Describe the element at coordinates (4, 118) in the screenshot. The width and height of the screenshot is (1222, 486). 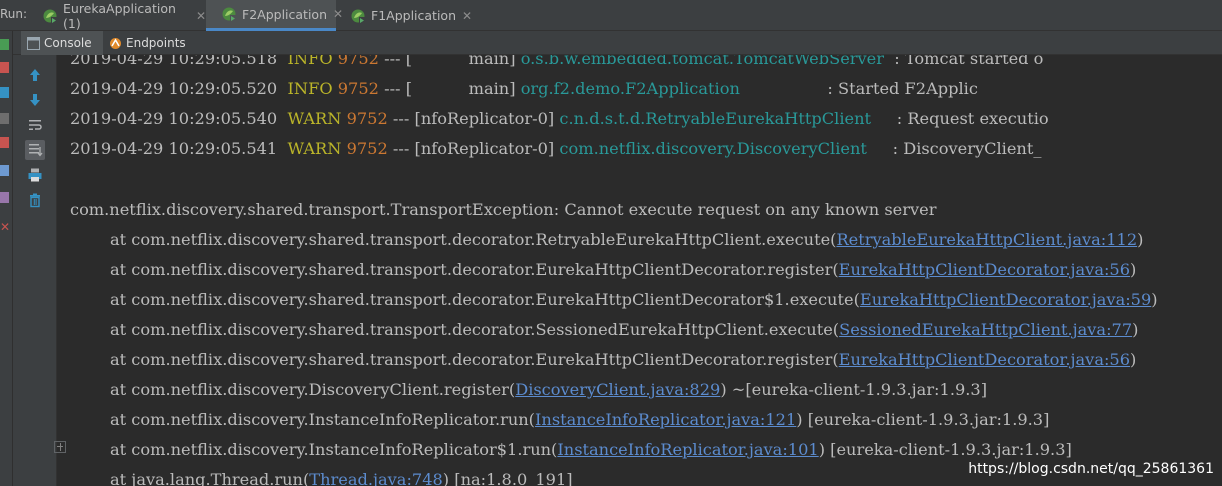
I see `camera-icon` at that location.